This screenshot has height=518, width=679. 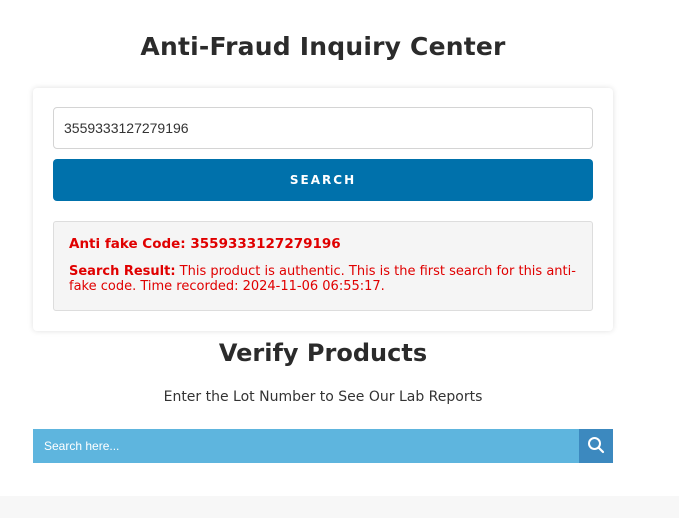 What do you see at coordinates (306, 446) in the screenshot?
I see `lot-search-input` at bounding box center [306, 446].